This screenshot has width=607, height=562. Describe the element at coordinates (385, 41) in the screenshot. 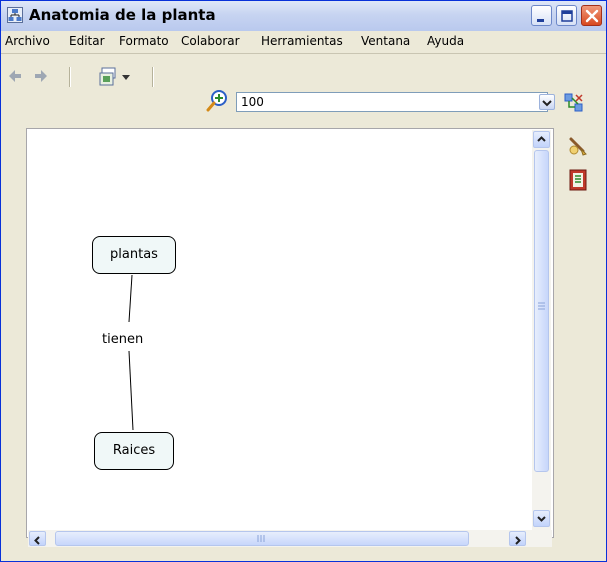

I see `menu-ventana: Ventana` at that location.